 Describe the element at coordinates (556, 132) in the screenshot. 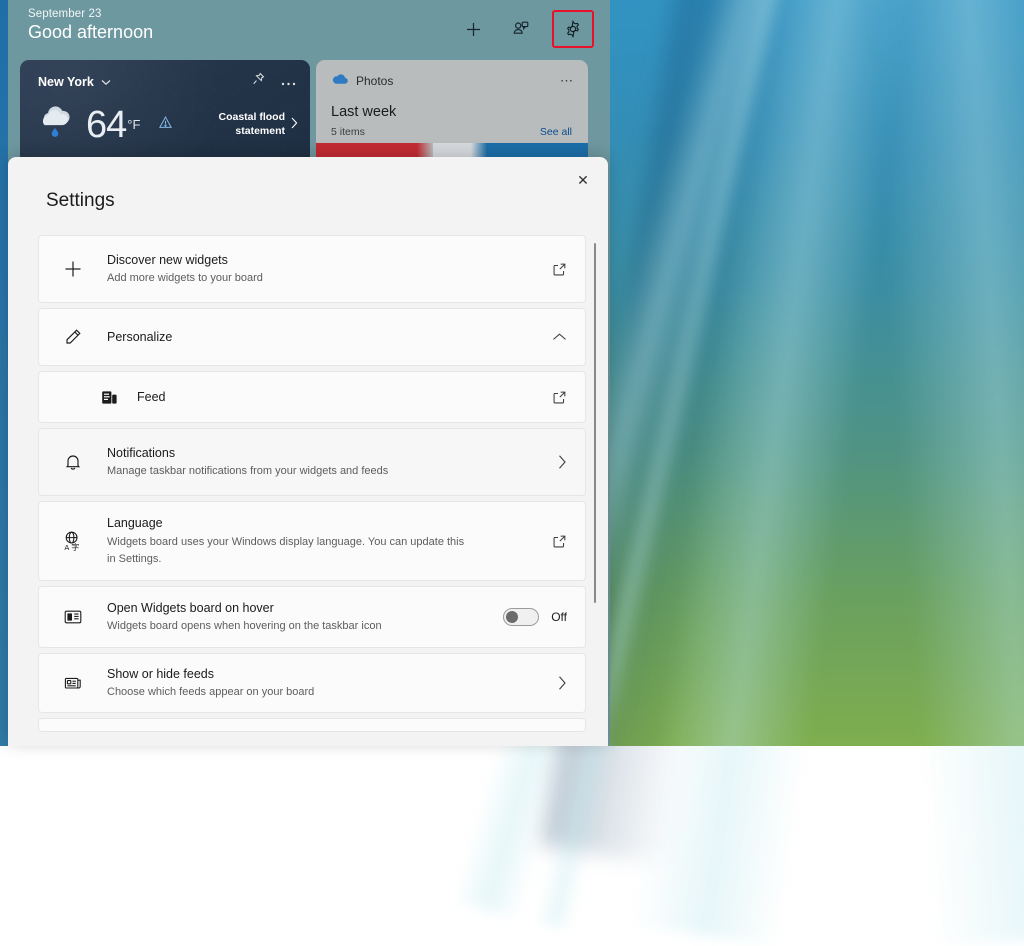

I see `photos-see-all-link: See all` at that location.